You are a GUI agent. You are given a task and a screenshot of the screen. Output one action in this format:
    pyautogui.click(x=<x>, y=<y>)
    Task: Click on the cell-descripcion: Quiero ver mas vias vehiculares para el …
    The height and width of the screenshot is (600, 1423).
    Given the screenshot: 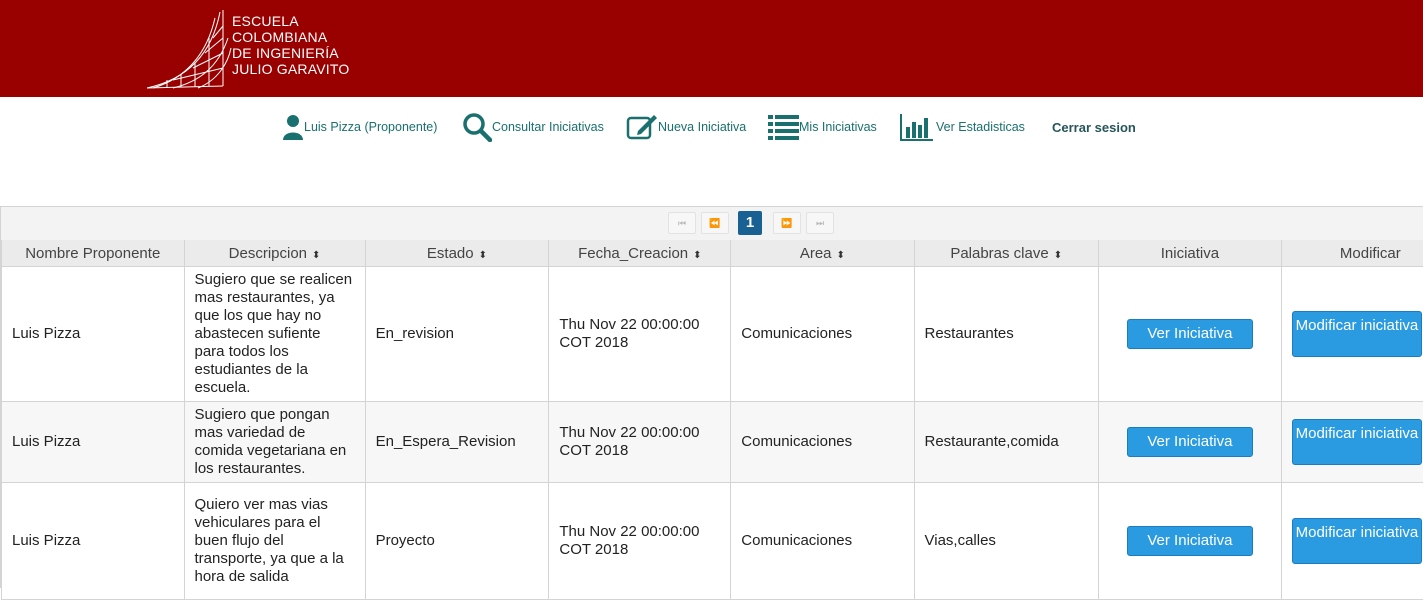 What is the action you would take?
    pyautogui.click(x=274, y=541)
    